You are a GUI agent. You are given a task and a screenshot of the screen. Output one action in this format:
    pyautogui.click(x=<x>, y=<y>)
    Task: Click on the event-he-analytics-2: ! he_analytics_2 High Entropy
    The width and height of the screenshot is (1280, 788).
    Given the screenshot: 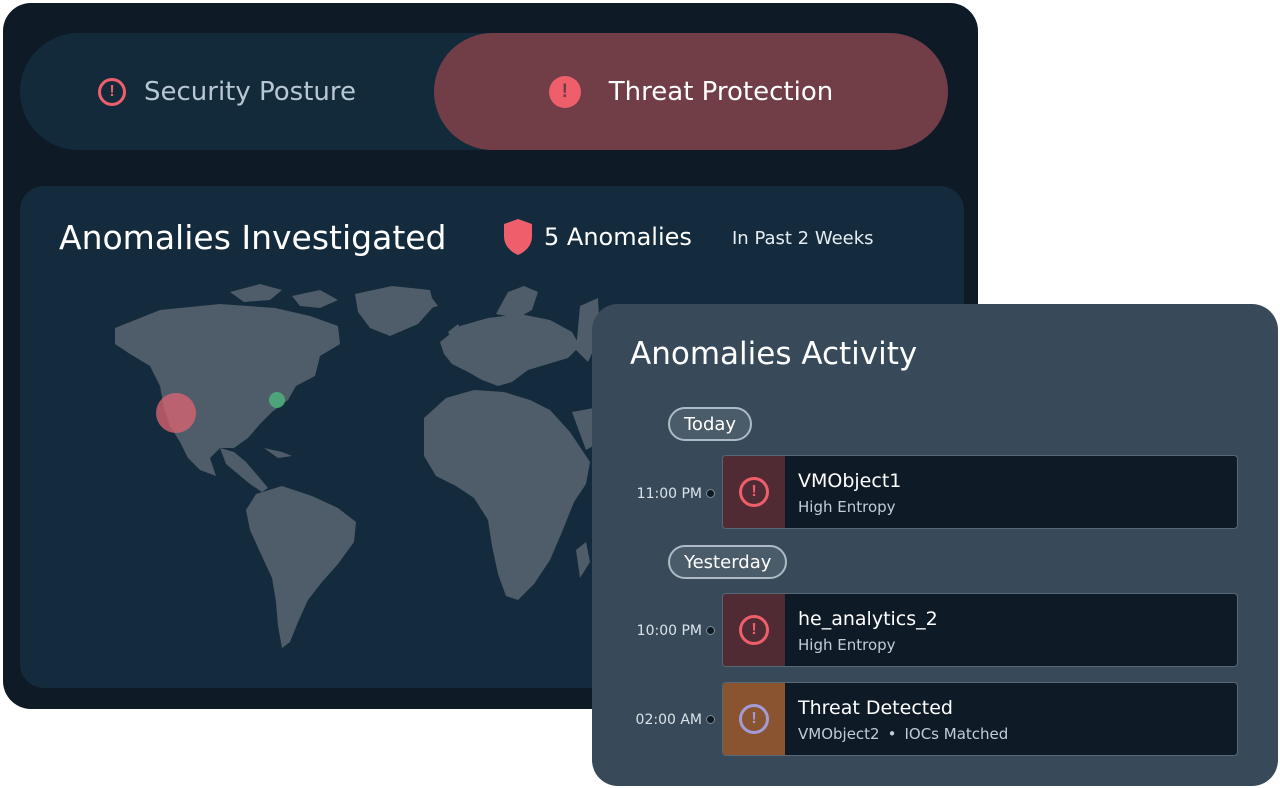 What is the action you would take?
    pyautogui.click(x=980, y=630)
    